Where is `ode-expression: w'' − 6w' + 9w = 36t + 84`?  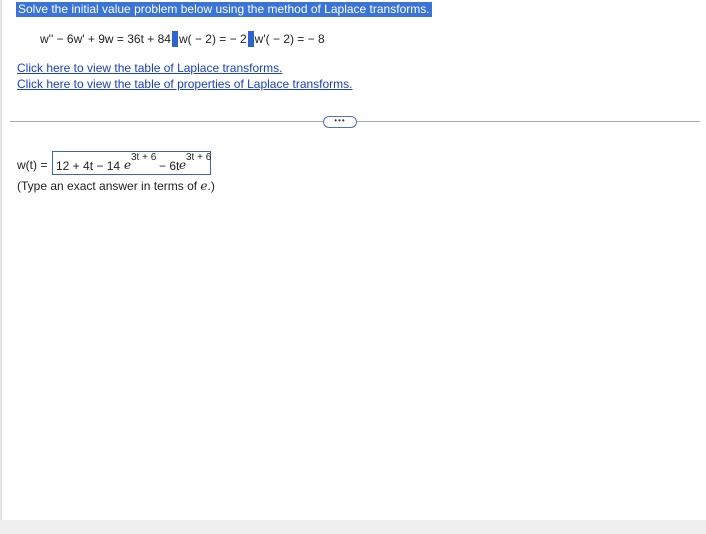 ode-expression: w'' − 6w' + 9w = 36t + 84 is located at coordinates (105, 39).